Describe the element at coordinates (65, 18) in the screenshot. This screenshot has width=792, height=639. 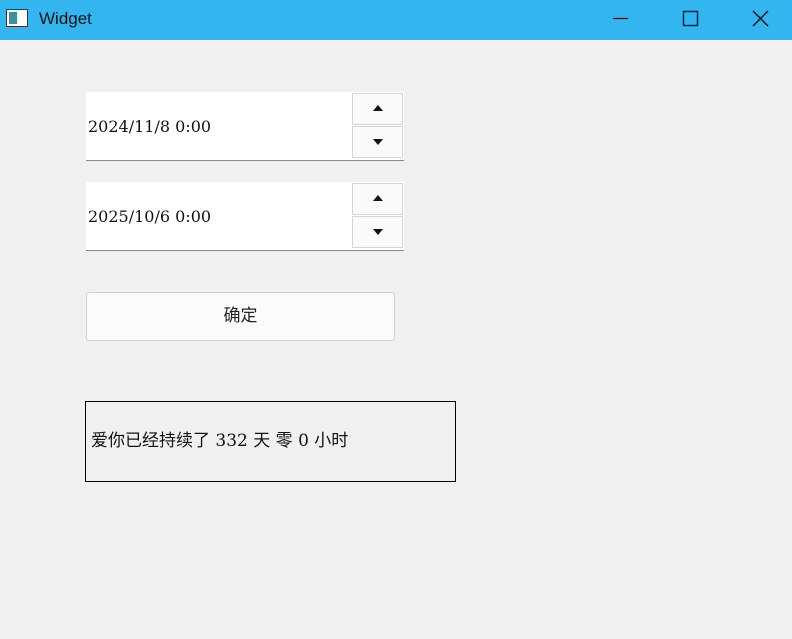
I see `window-title: Widget` at that location.